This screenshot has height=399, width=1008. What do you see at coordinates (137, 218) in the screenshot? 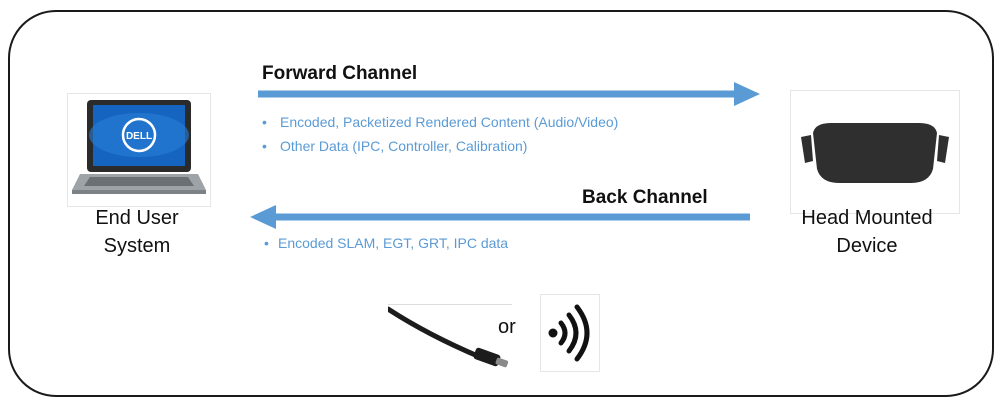
I see `end-user-line1: End User` at bounding box center [137, 218].